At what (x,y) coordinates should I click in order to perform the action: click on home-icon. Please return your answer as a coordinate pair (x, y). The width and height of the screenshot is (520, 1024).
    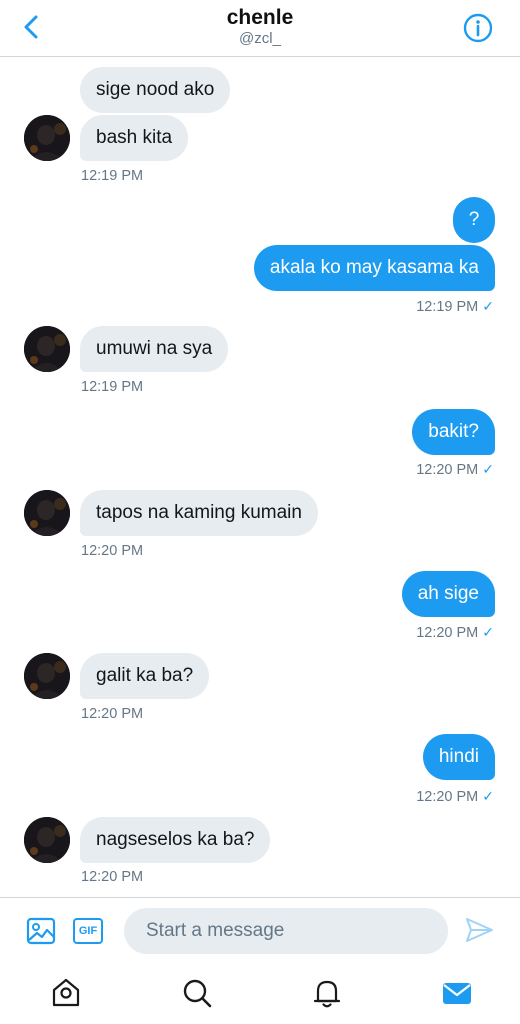
    Looking at the image, I should click on (66, 992).